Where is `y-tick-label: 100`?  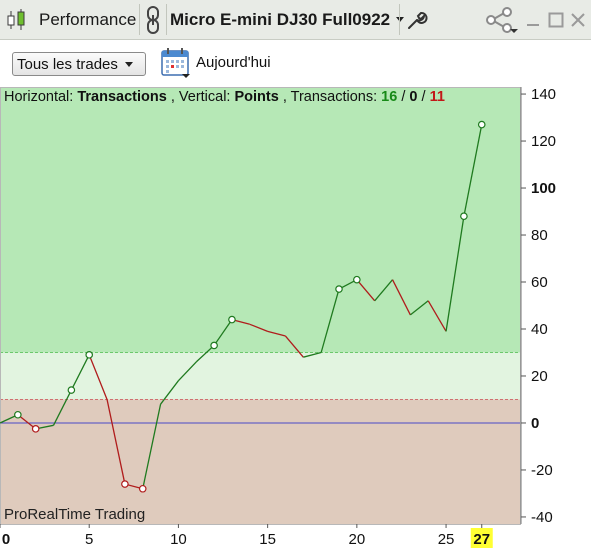
y-tick-label: 100 is located at coordinates (543, 188).